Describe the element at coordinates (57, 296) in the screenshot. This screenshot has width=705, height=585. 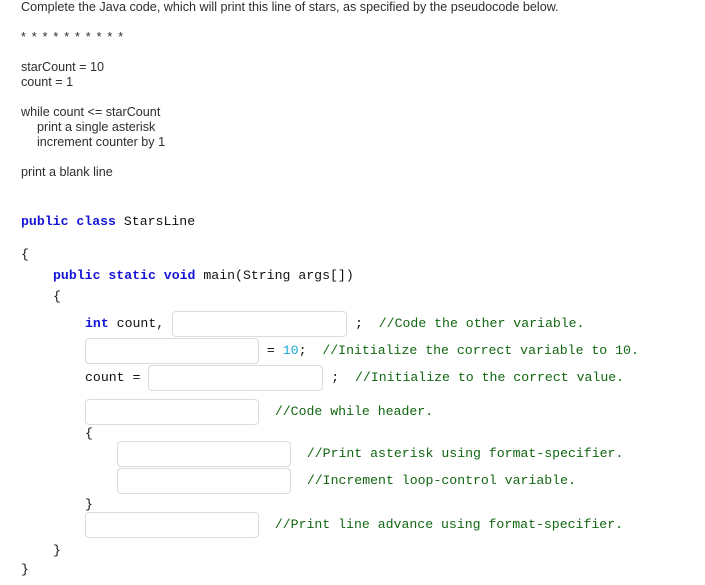
I see `open-brace-main: {` at that location.